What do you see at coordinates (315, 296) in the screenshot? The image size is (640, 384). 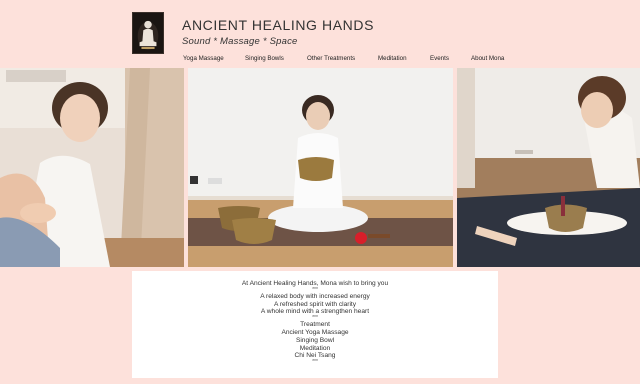 I see `benefit-item: A relaxed body with increased energy` at bounding box center [315, 296].